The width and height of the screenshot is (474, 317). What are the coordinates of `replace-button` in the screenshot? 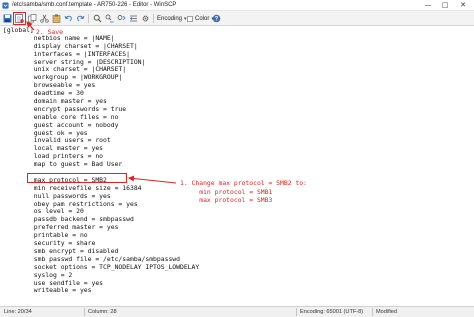 It's located at (109, 18).